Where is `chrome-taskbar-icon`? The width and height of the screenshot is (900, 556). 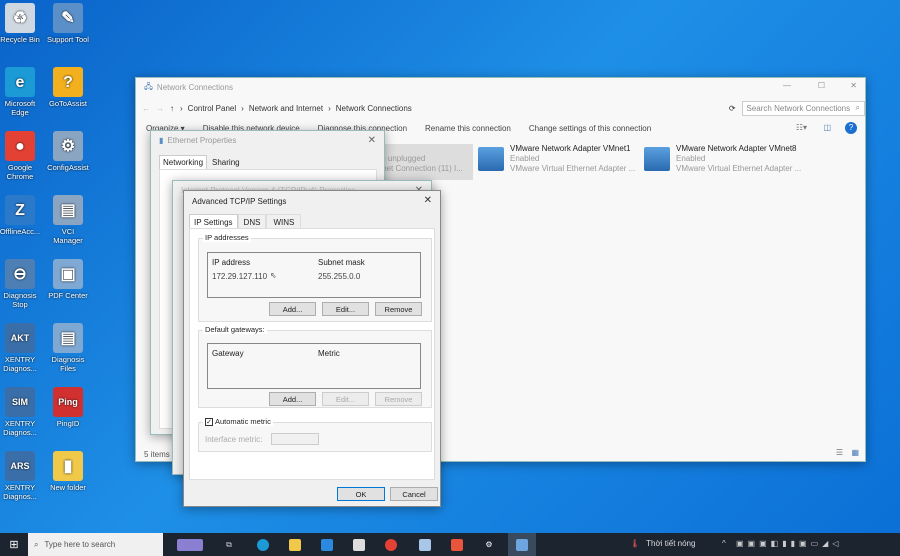 chrome-taskbar-icon is located at coordinates (391, 544).